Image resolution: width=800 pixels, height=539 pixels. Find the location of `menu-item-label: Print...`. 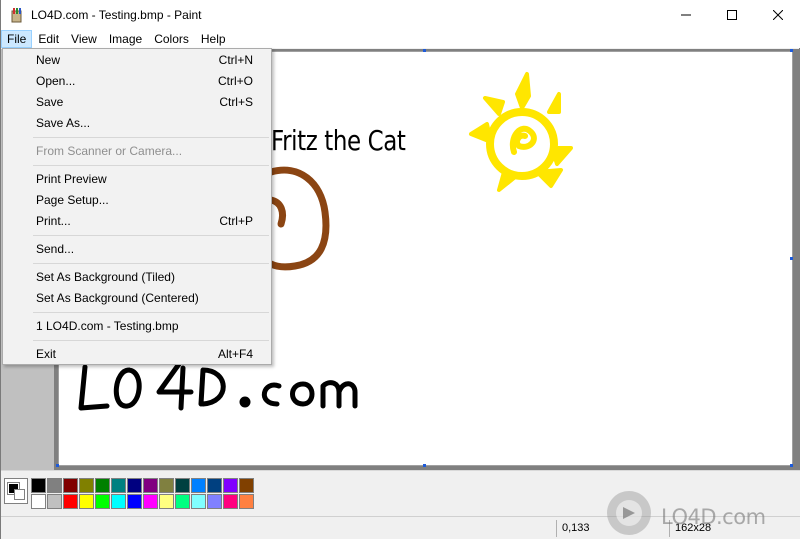

menu-item-label: Print... is located at coordinates (53, 221).